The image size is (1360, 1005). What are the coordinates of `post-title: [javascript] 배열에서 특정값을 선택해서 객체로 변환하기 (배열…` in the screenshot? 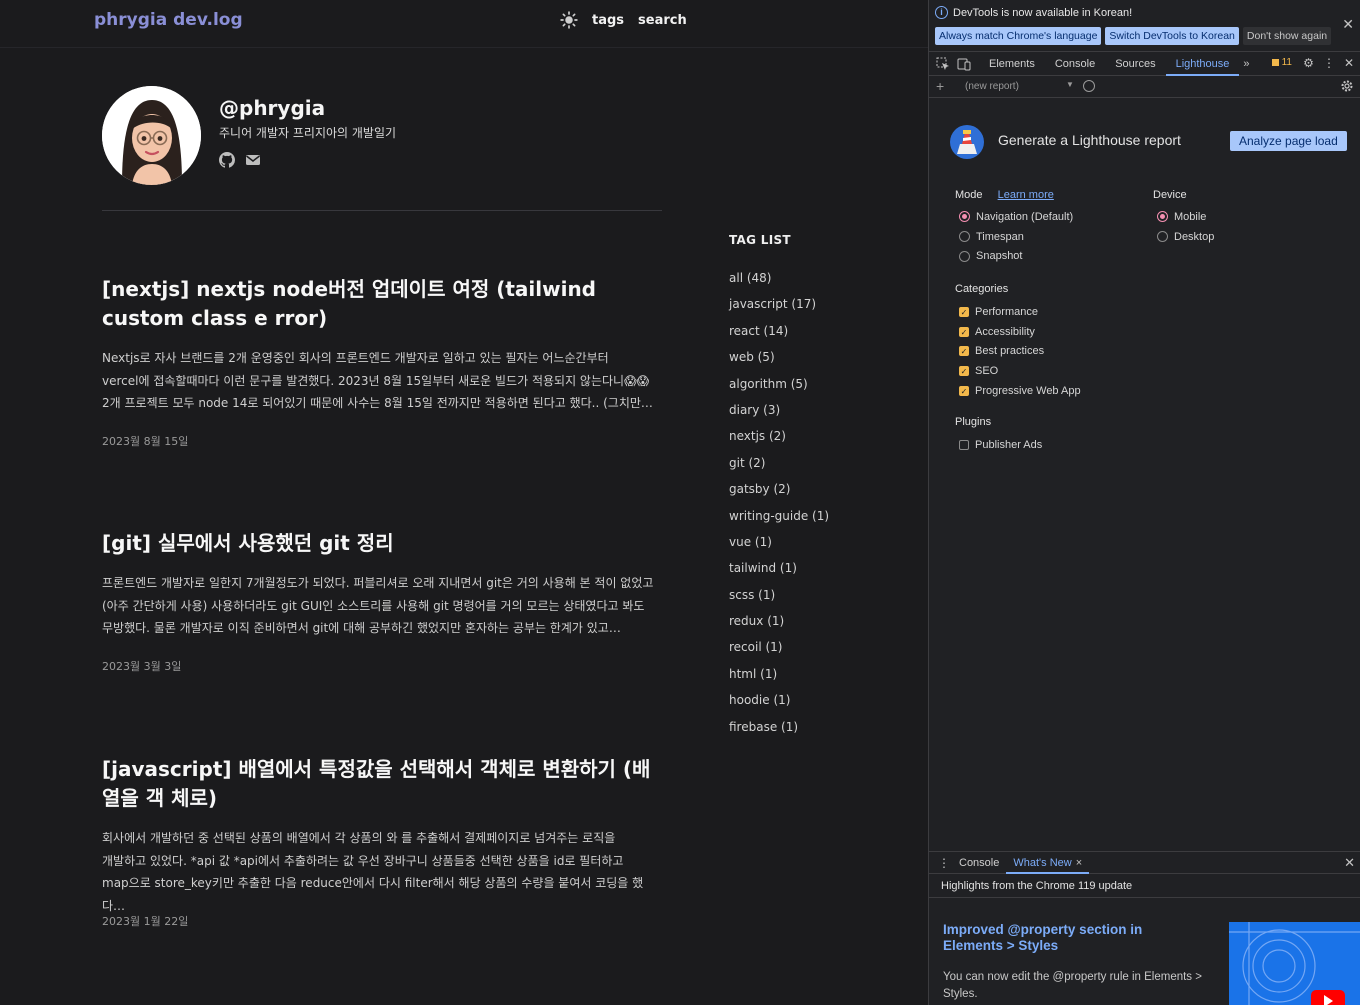 It's located at (383, 784).